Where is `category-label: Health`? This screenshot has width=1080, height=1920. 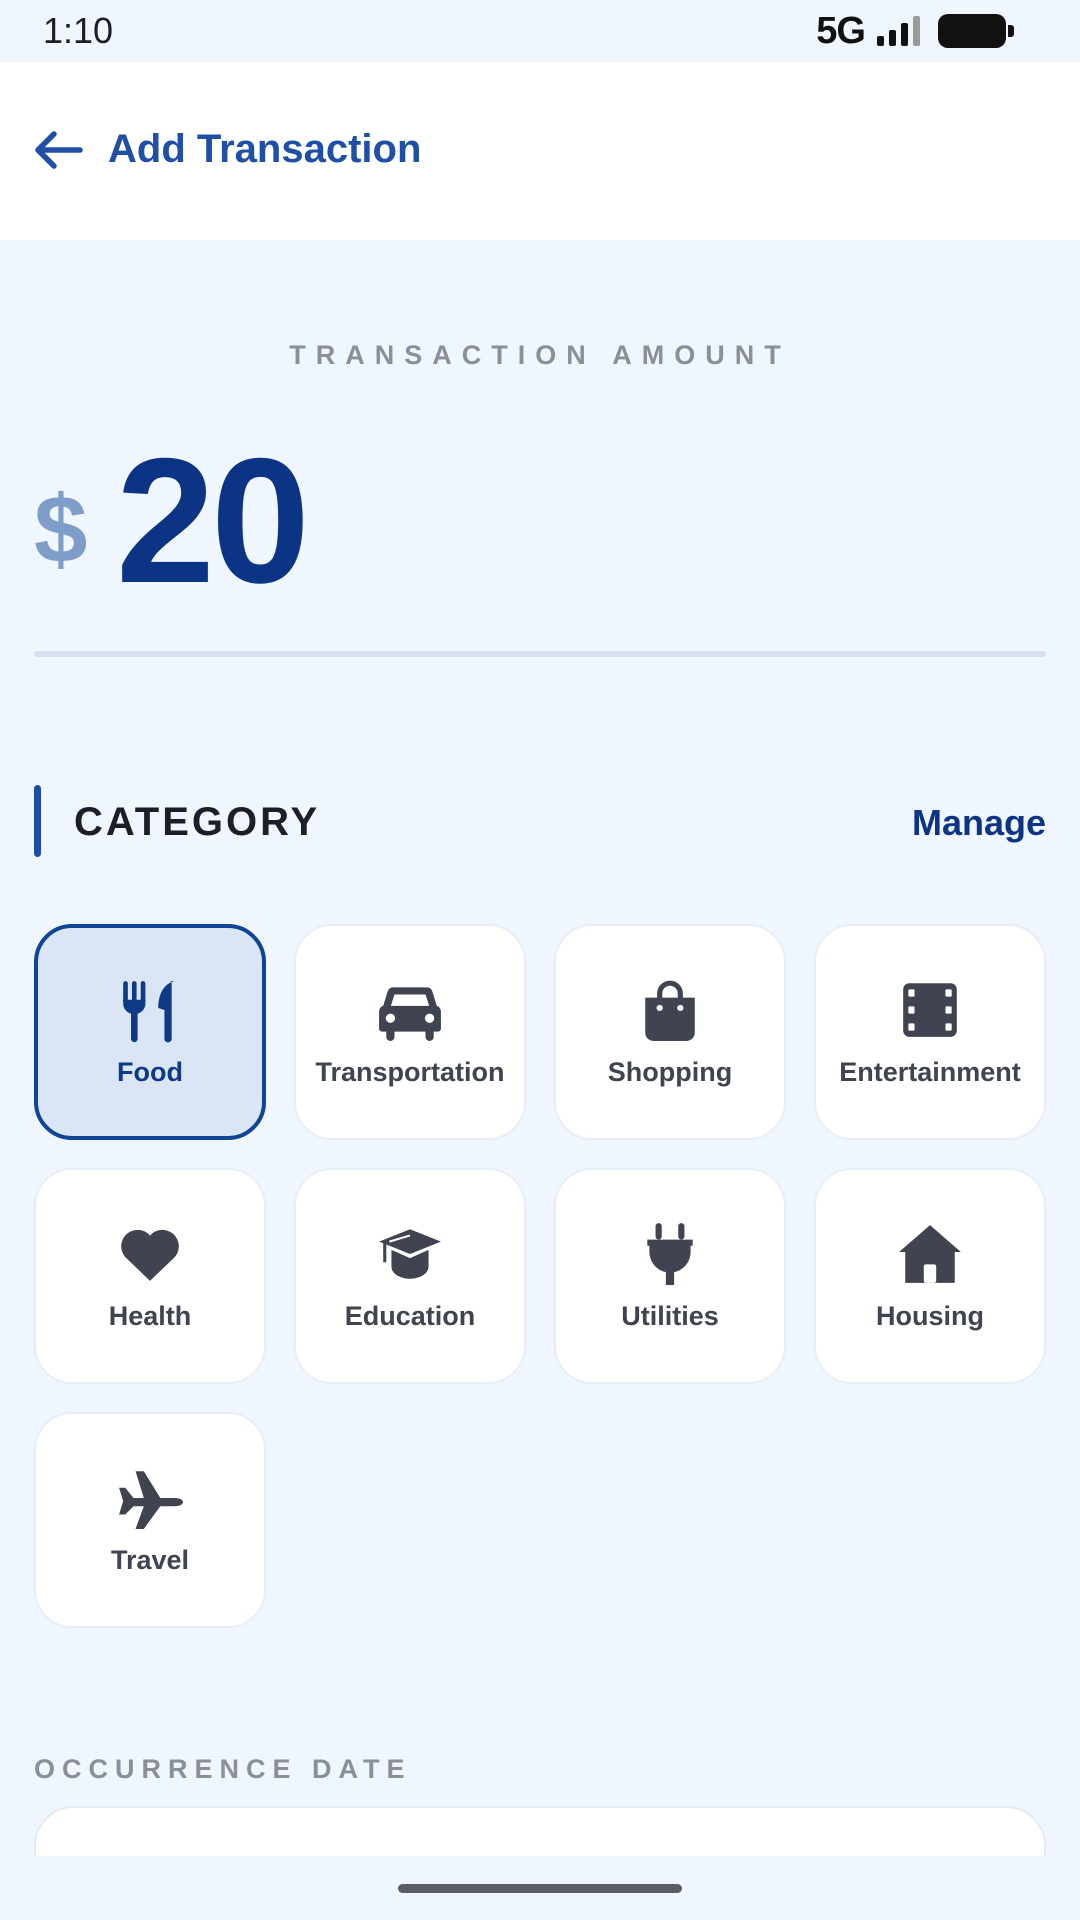 category-label: Health is located at coordinates (150, 1315).